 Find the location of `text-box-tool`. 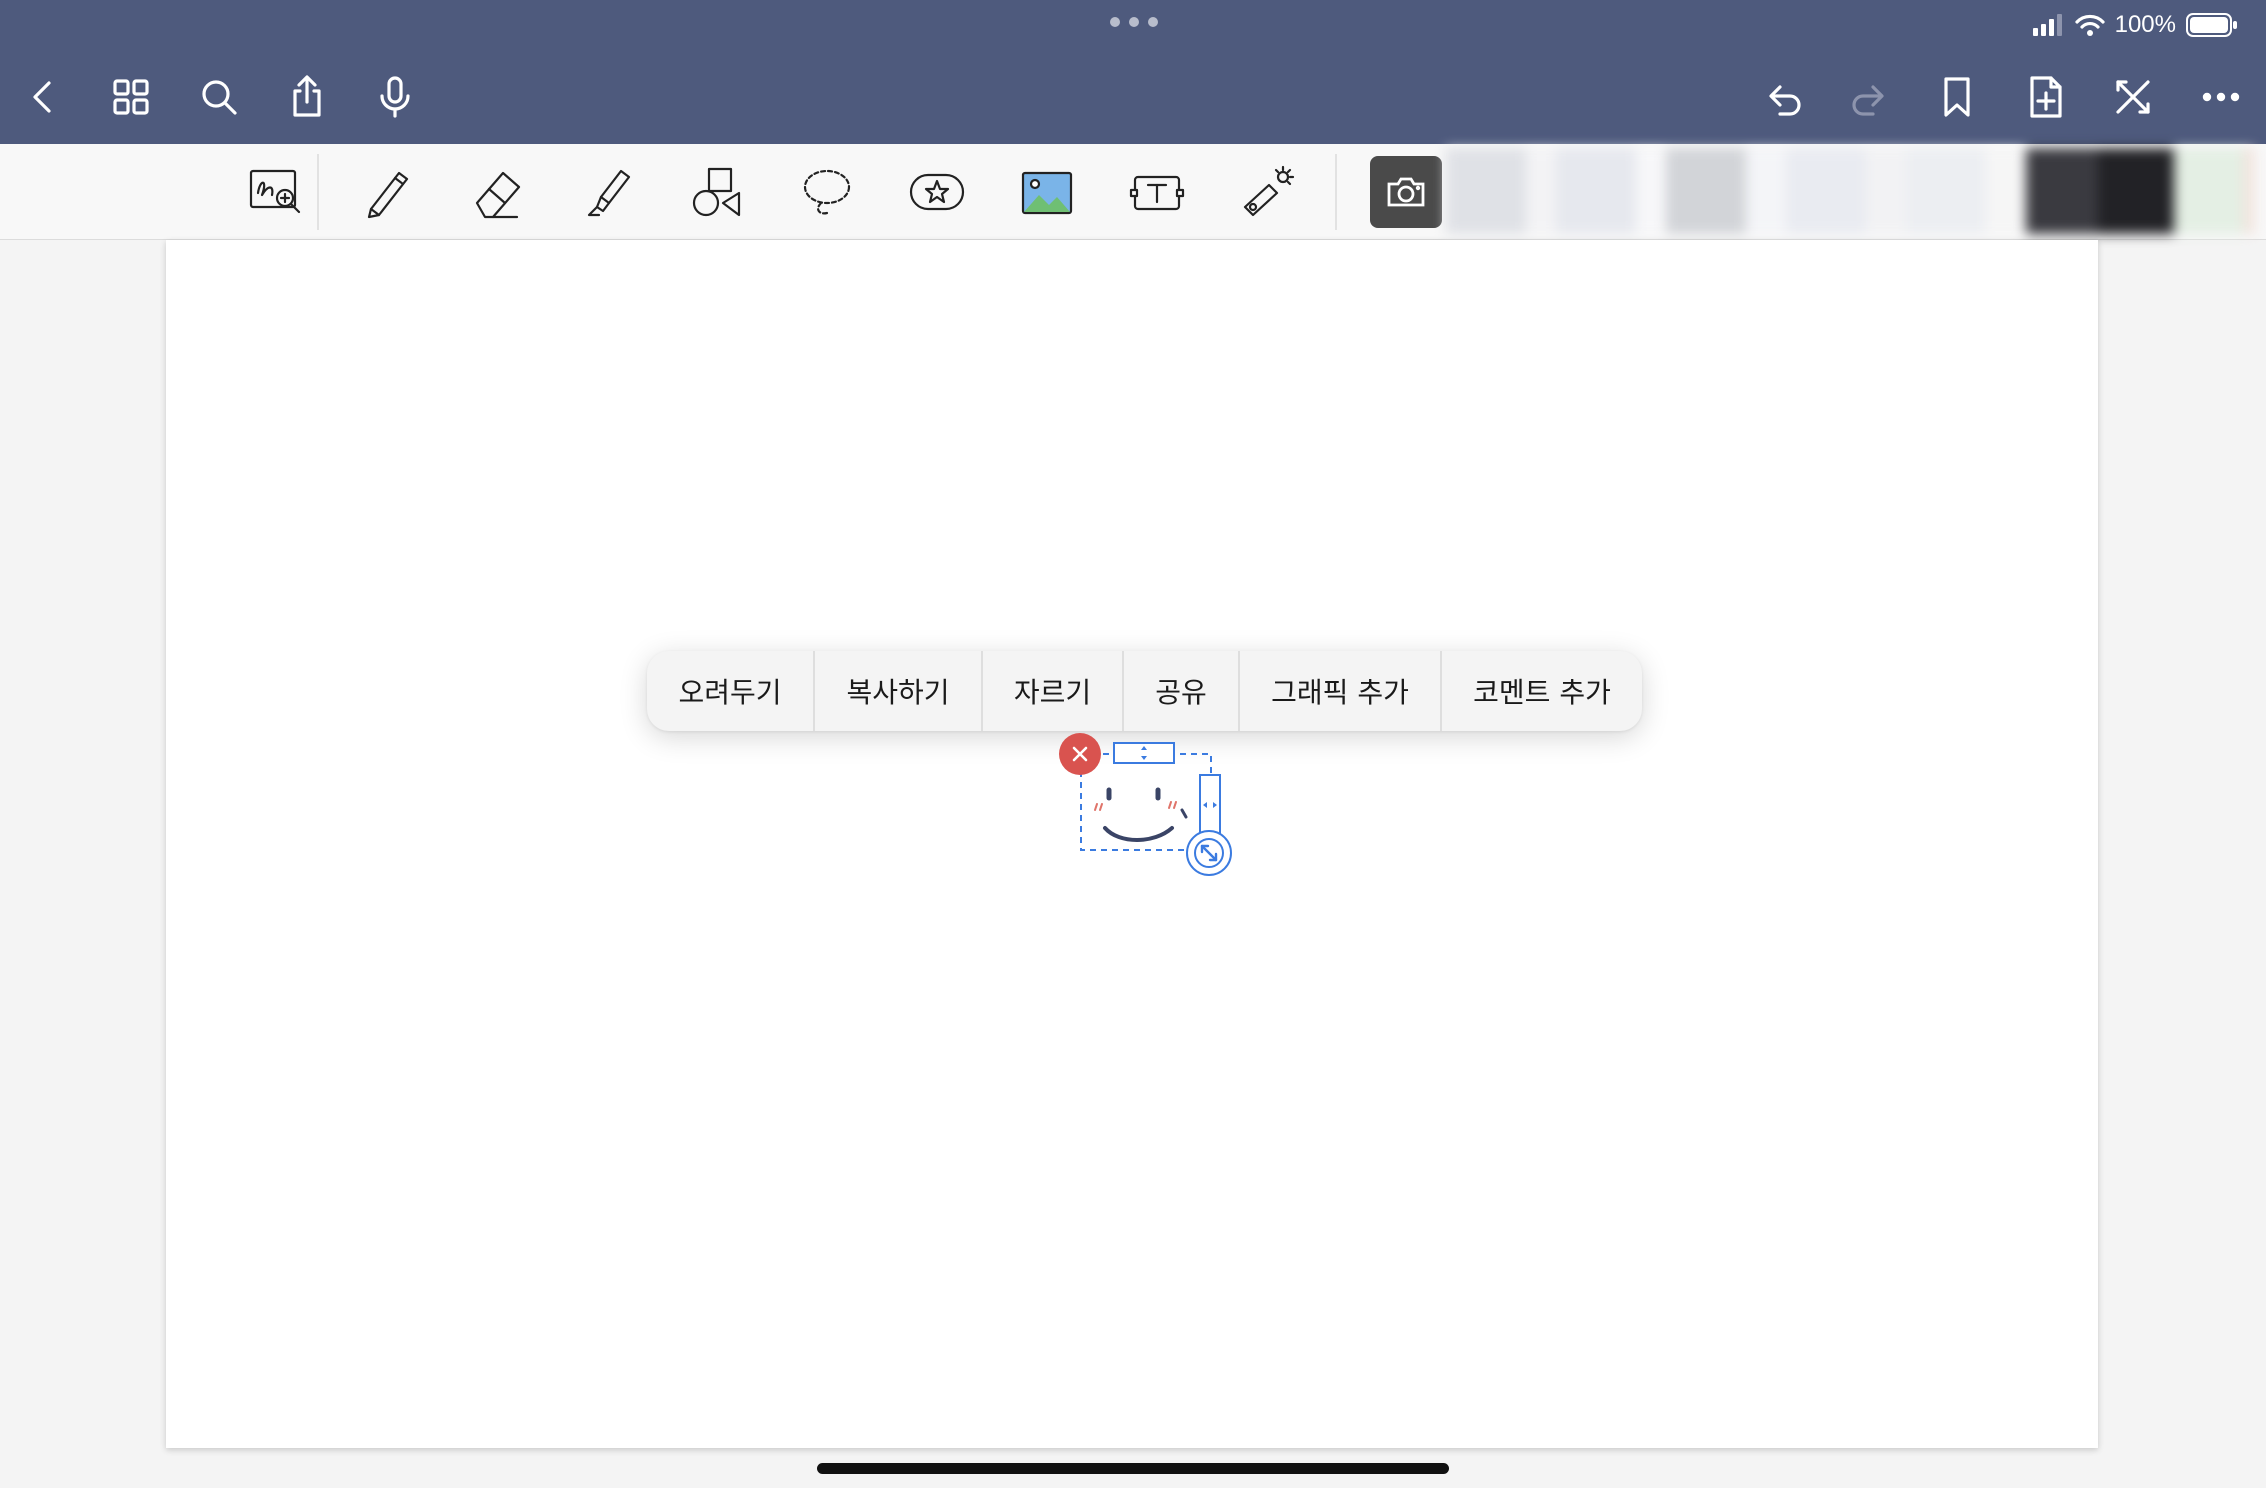

text-box-tool is located at coordinates (1157, 193).